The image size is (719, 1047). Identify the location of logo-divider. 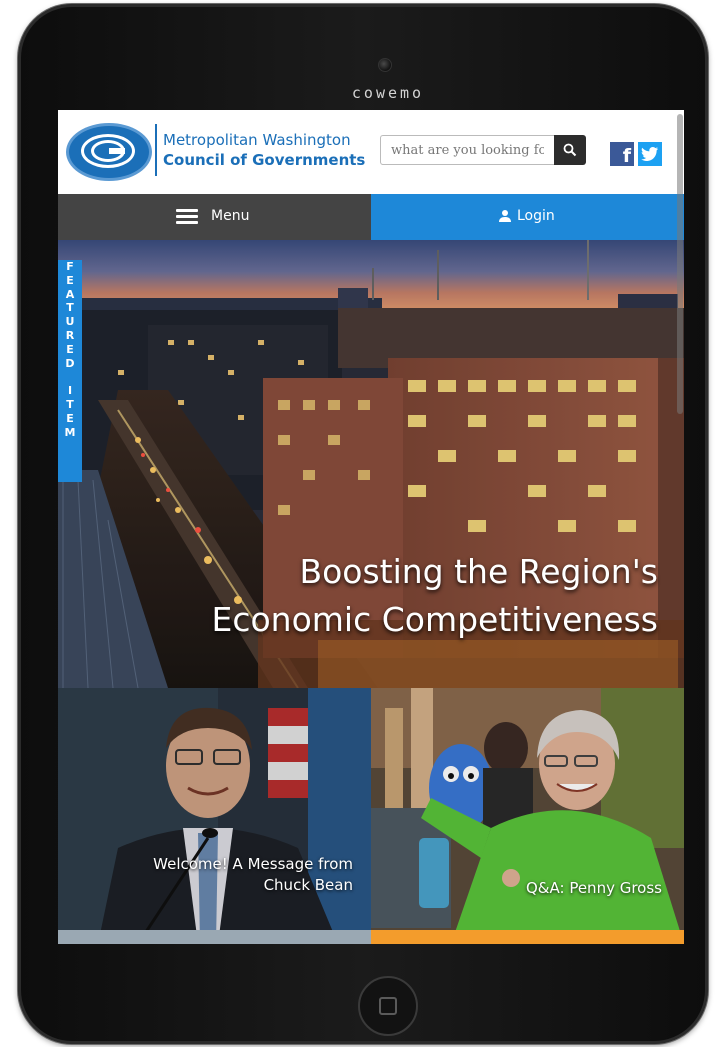
(156, 150).